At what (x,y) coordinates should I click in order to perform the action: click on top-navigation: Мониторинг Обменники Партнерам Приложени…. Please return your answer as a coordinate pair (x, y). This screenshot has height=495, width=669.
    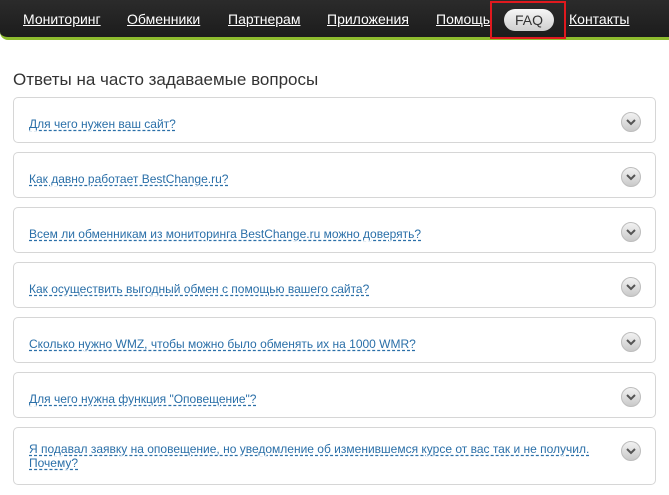
    Looking at the image, I should click on (334, 20).